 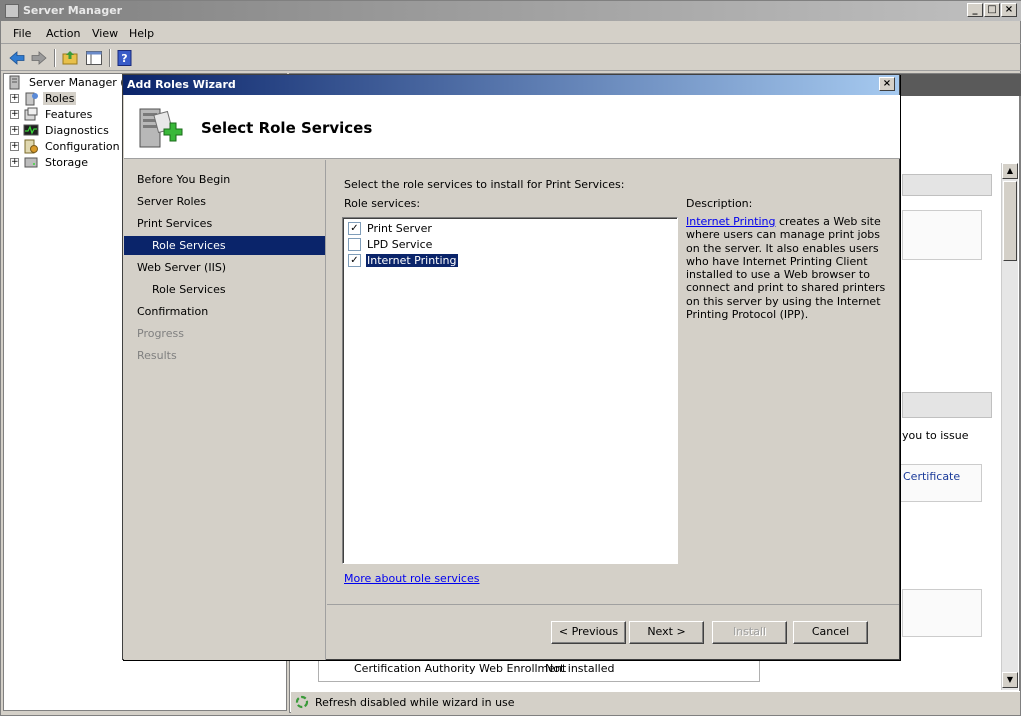 What do you see at coordinates (31, 130) in the screenshot?
I see `diagnostics-icon` at bounding box center [31, 130].